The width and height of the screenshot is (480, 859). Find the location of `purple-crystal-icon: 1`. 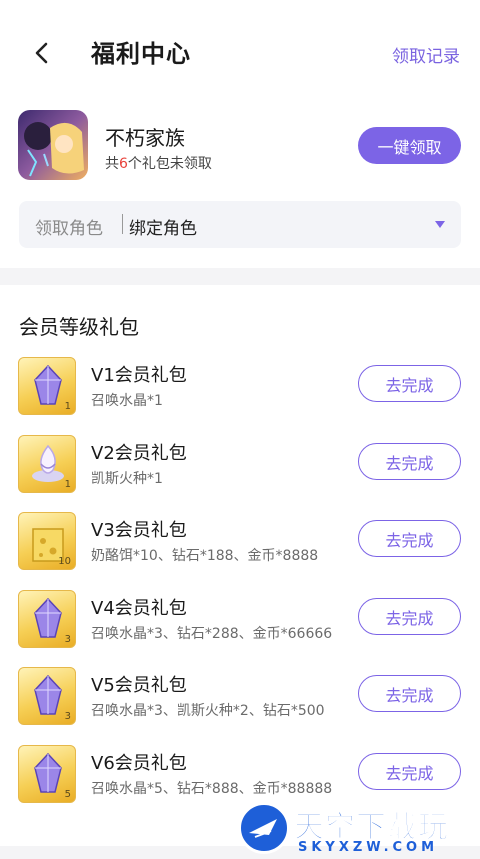

purple-crystal-icon: 1 is located at coordinates (47, 386).